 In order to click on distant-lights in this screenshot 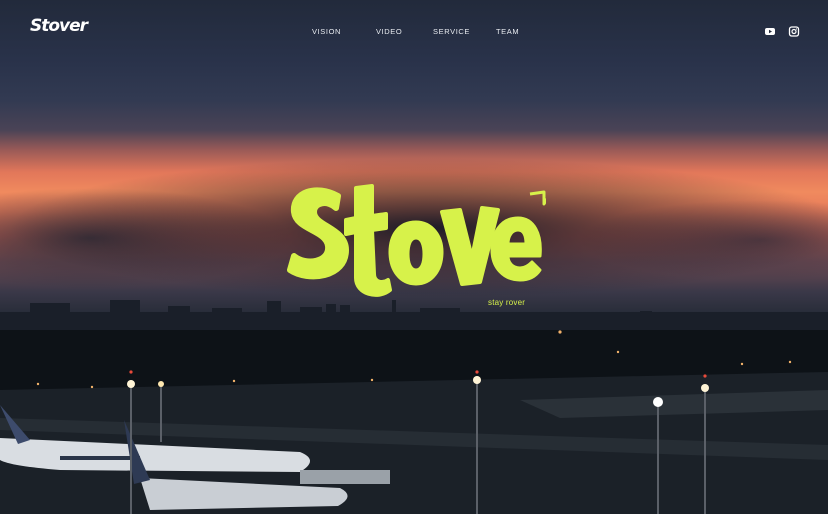, I will do `click(414, 359)`.